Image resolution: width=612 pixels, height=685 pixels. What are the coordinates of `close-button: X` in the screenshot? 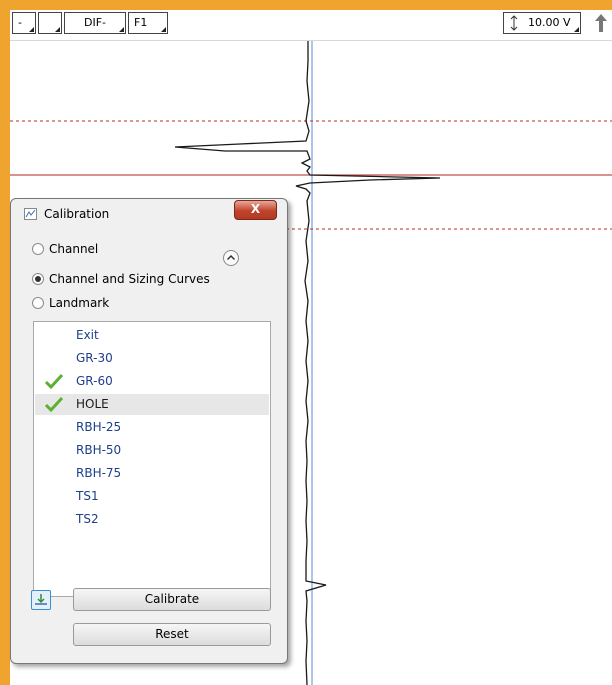 It's located at (255, 210).